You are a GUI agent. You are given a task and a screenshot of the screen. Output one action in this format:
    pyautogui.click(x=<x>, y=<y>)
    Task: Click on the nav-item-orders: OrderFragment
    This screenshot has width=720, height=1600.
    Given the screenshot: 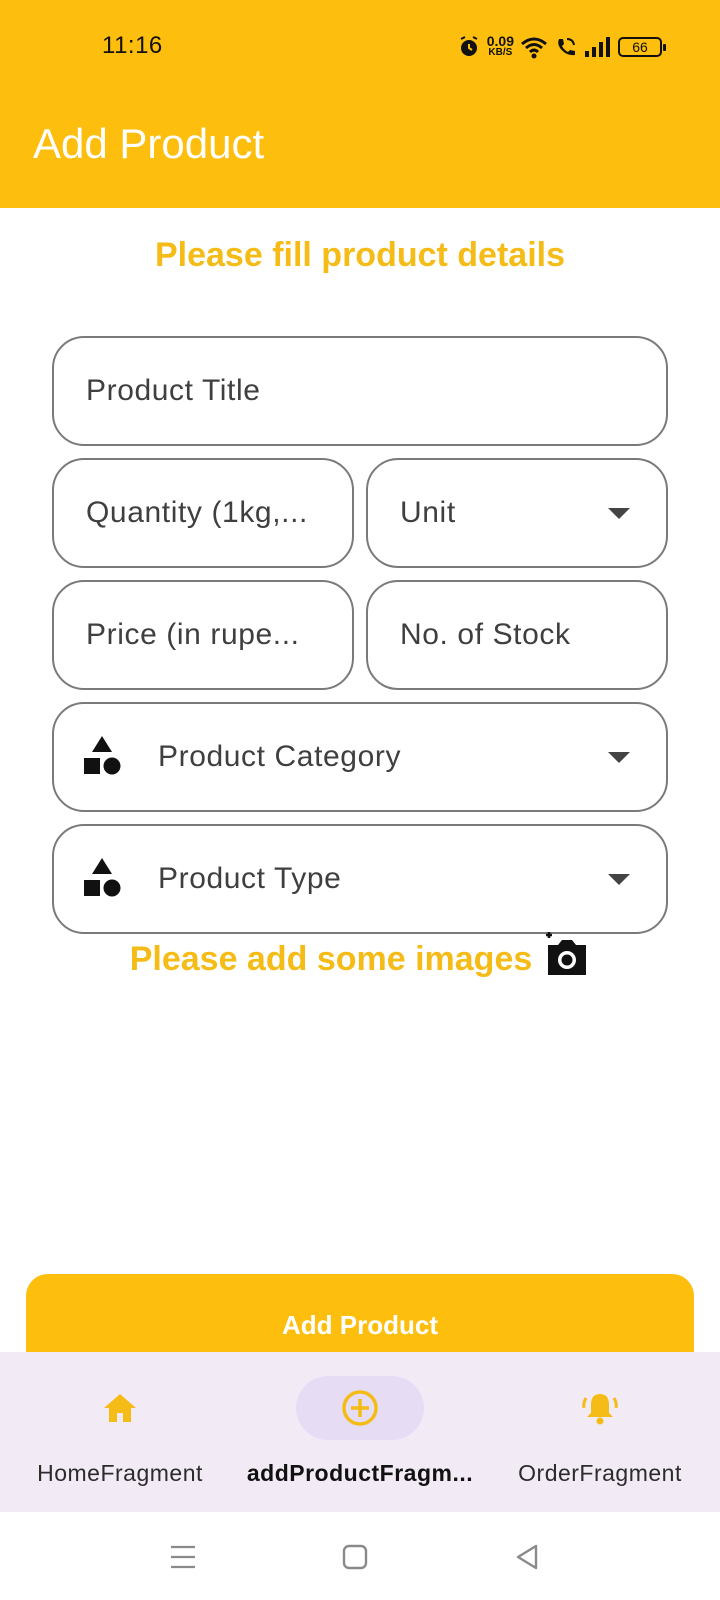 What is the action you would take?
    pyautogui.click(x=600, y=1432)
    